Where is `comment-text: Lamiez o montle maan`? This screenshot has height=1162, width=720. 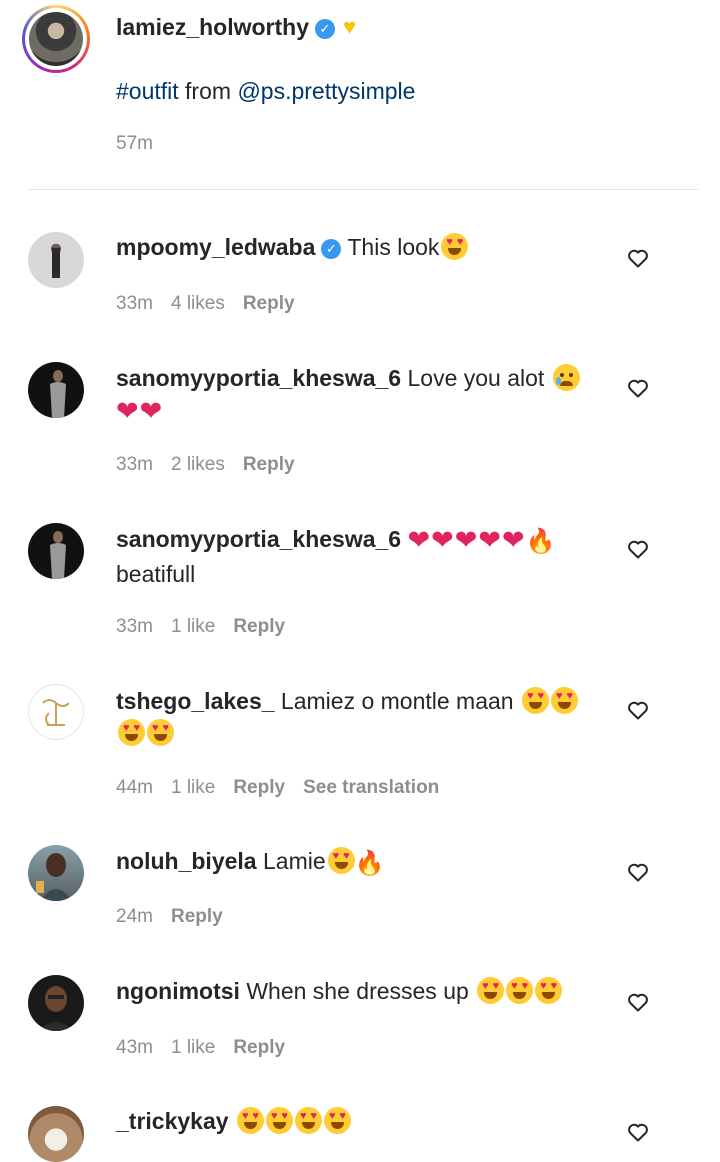 comment-text: Lamiez o montle maan is located at coordinates (397, 701).